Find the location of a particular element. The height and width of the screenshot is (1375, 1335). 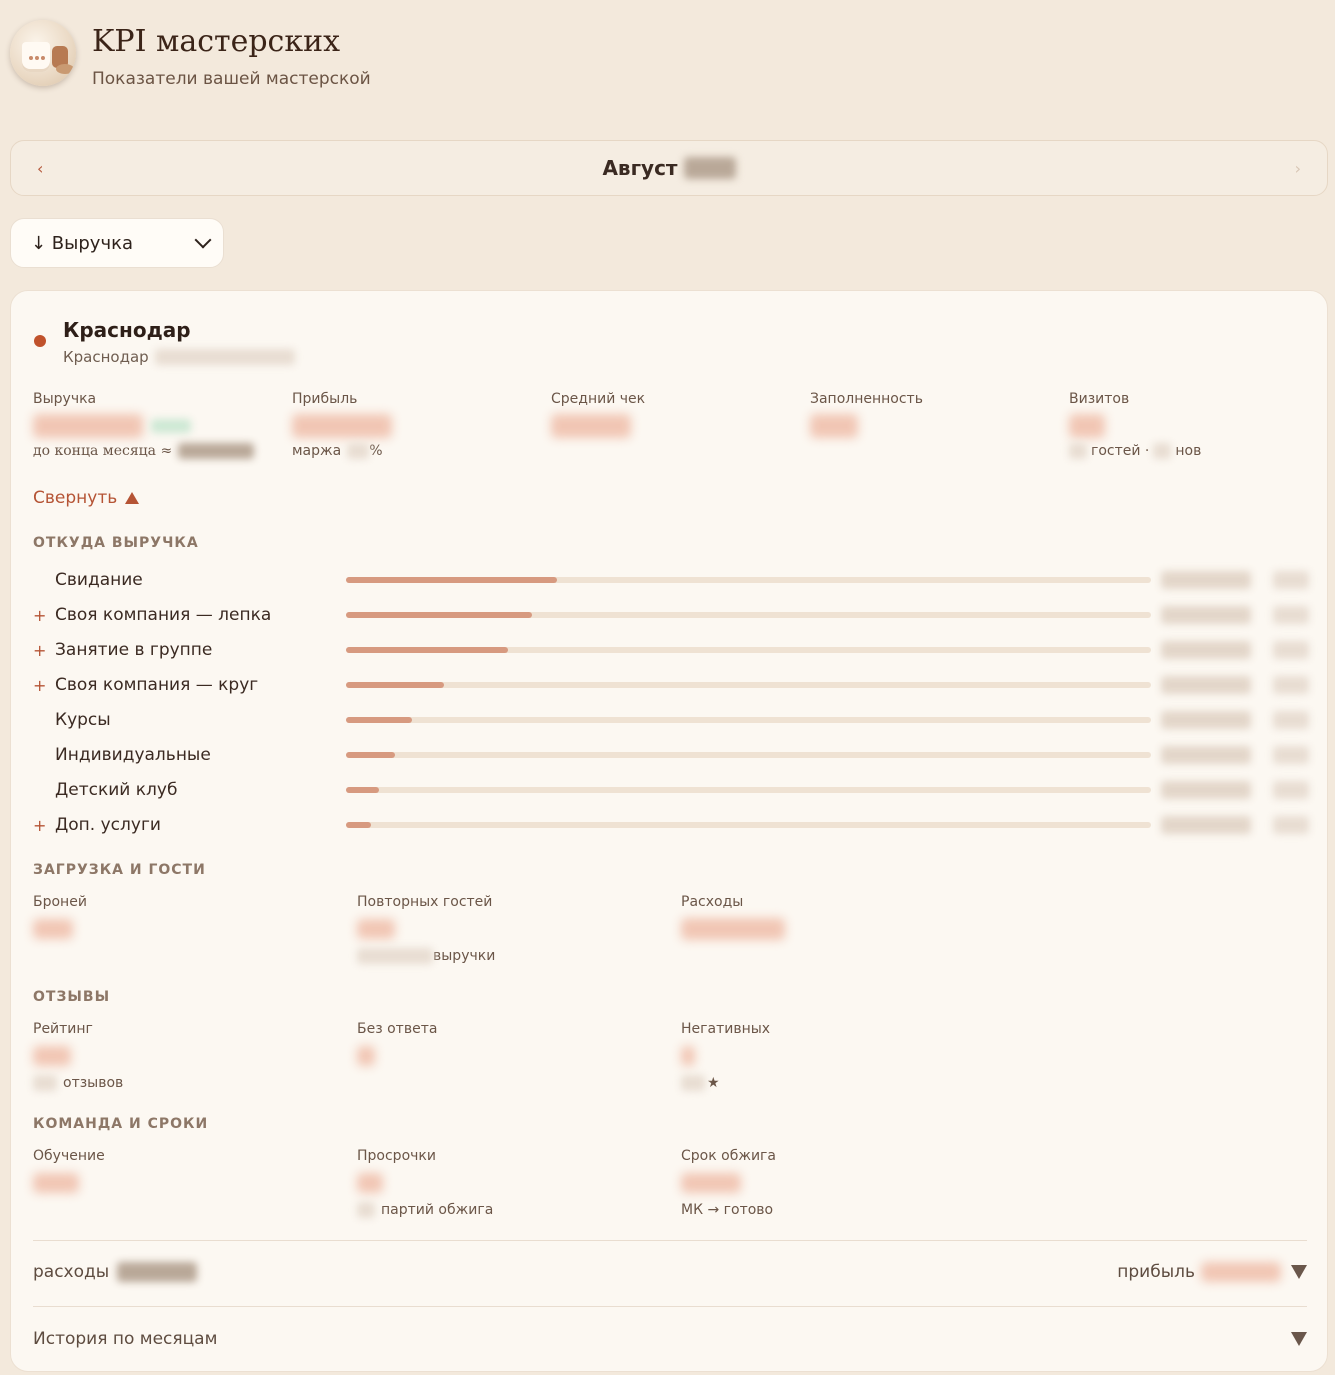

stat-negative-label: Негативных is located at coordinates (726, 1029).